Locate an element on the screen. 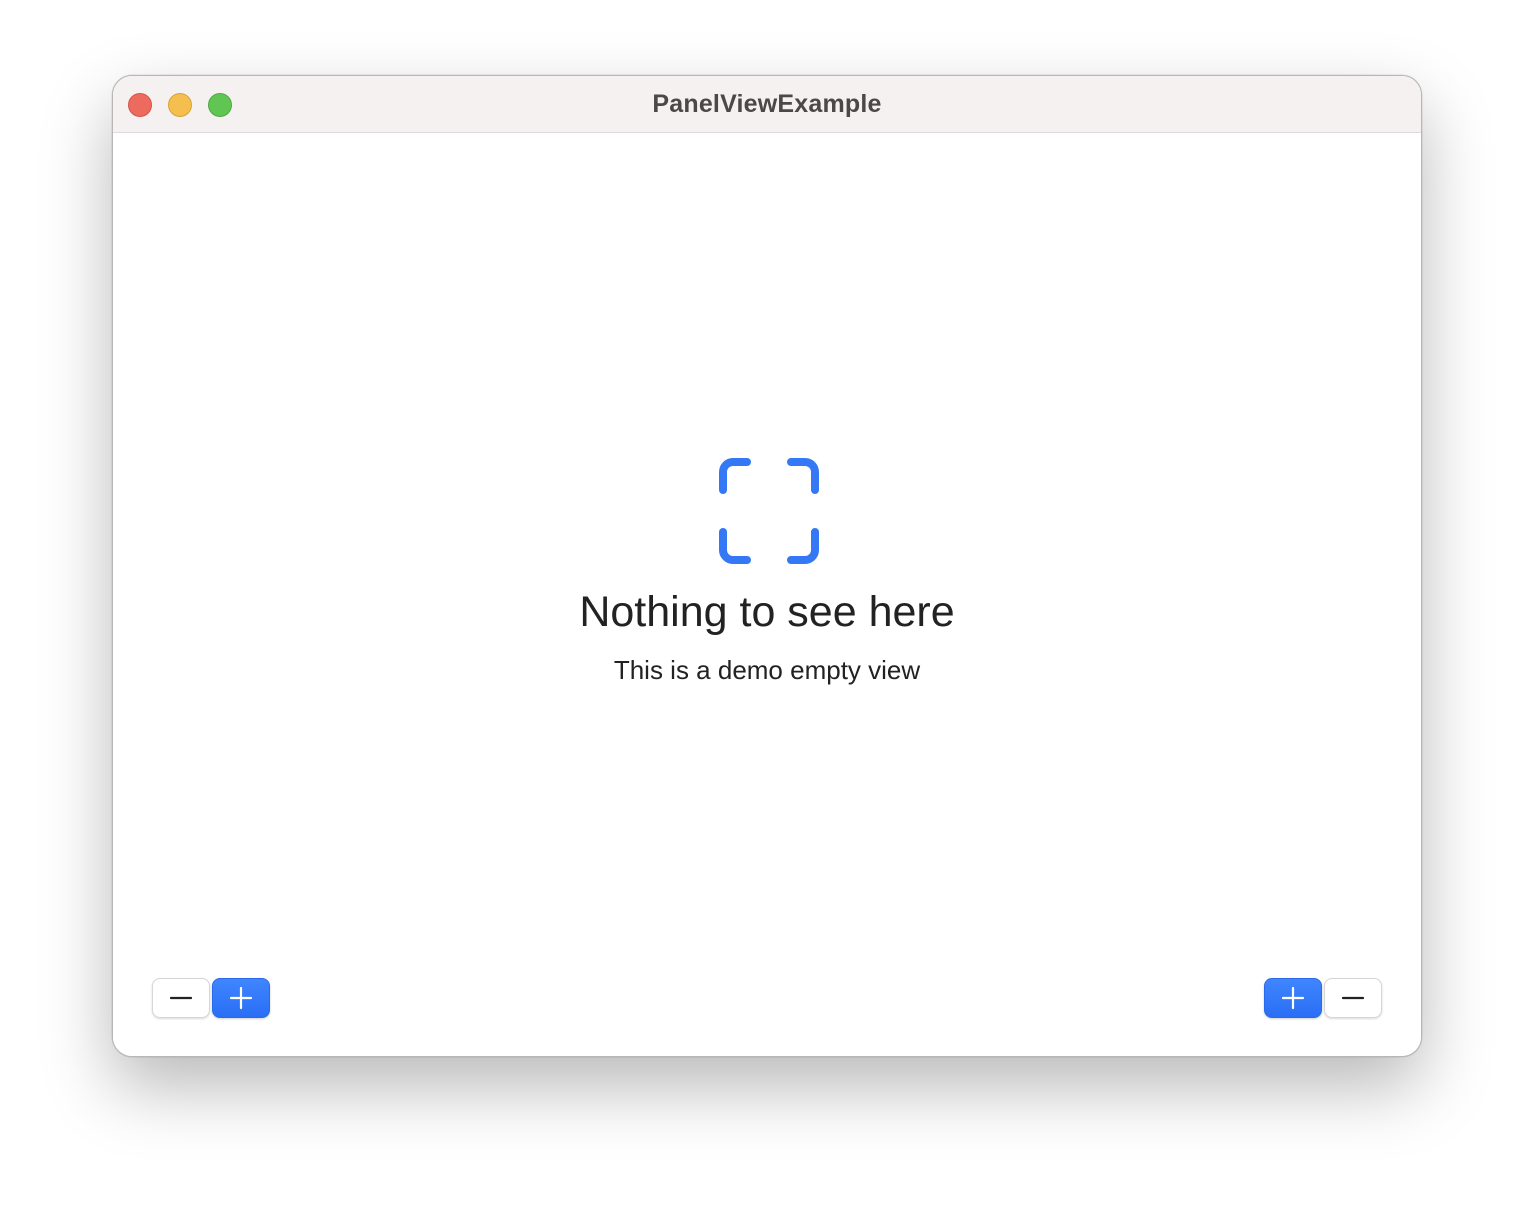 This screenshot has height=1206, width=1534. right-remove-button is located at coordinates (1353, 998).